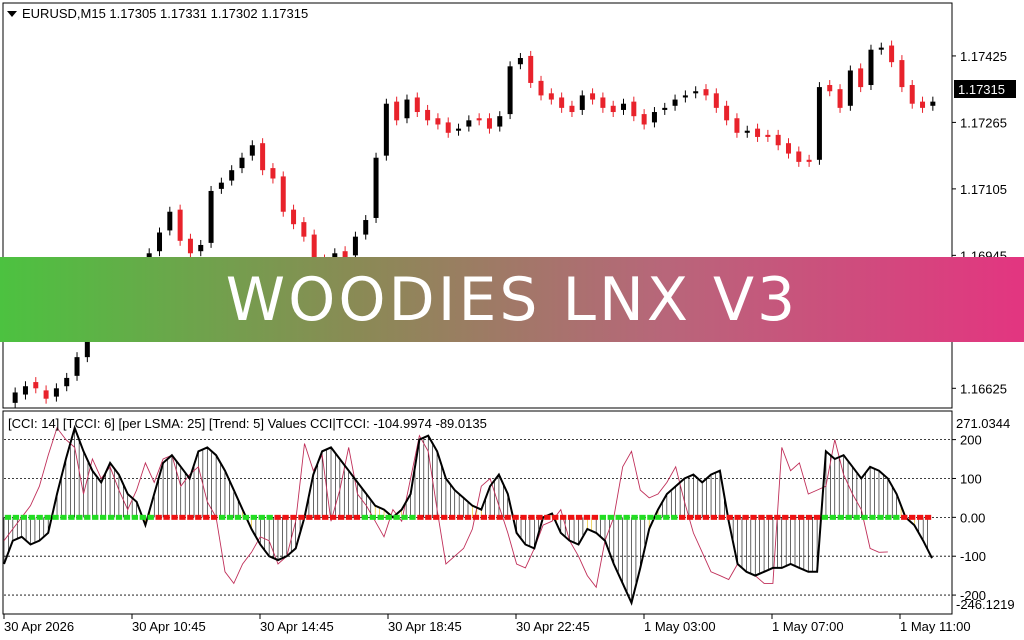 The width and height of the screenshot is (1024, 640). Describe the element at coordinates (971, 440) in the screenshot. I see `indicator-tick-label: 200` at that location.